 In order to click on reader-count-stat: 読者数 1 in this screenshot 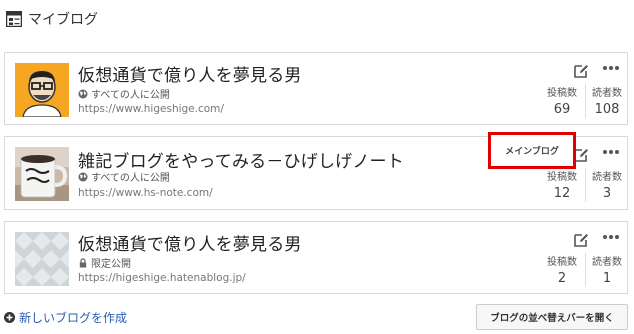, I will do `click(607, 269)`.